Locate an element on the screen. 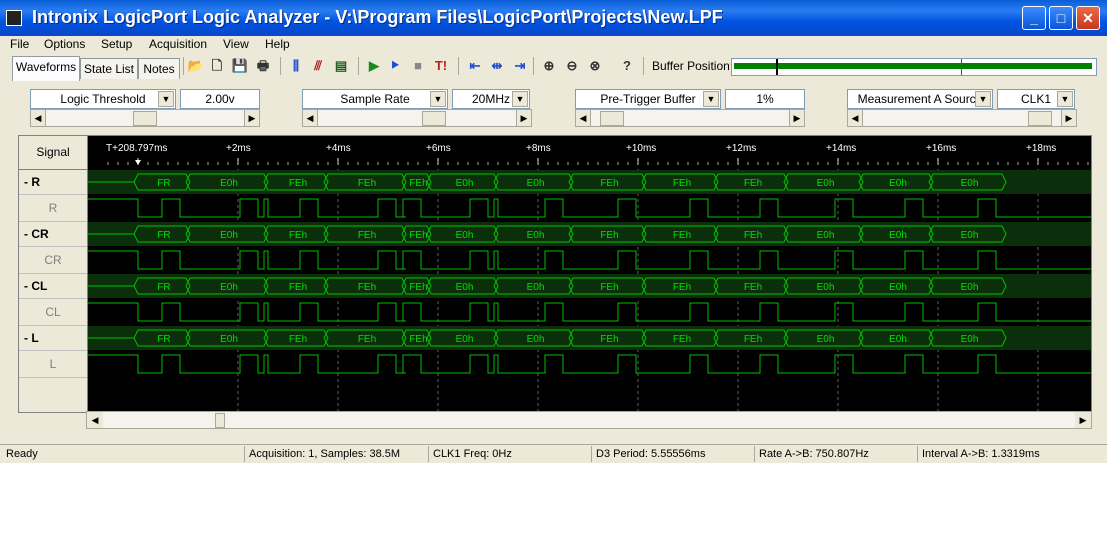  signal-row-bus: - L is located at coordinates (53, 338).